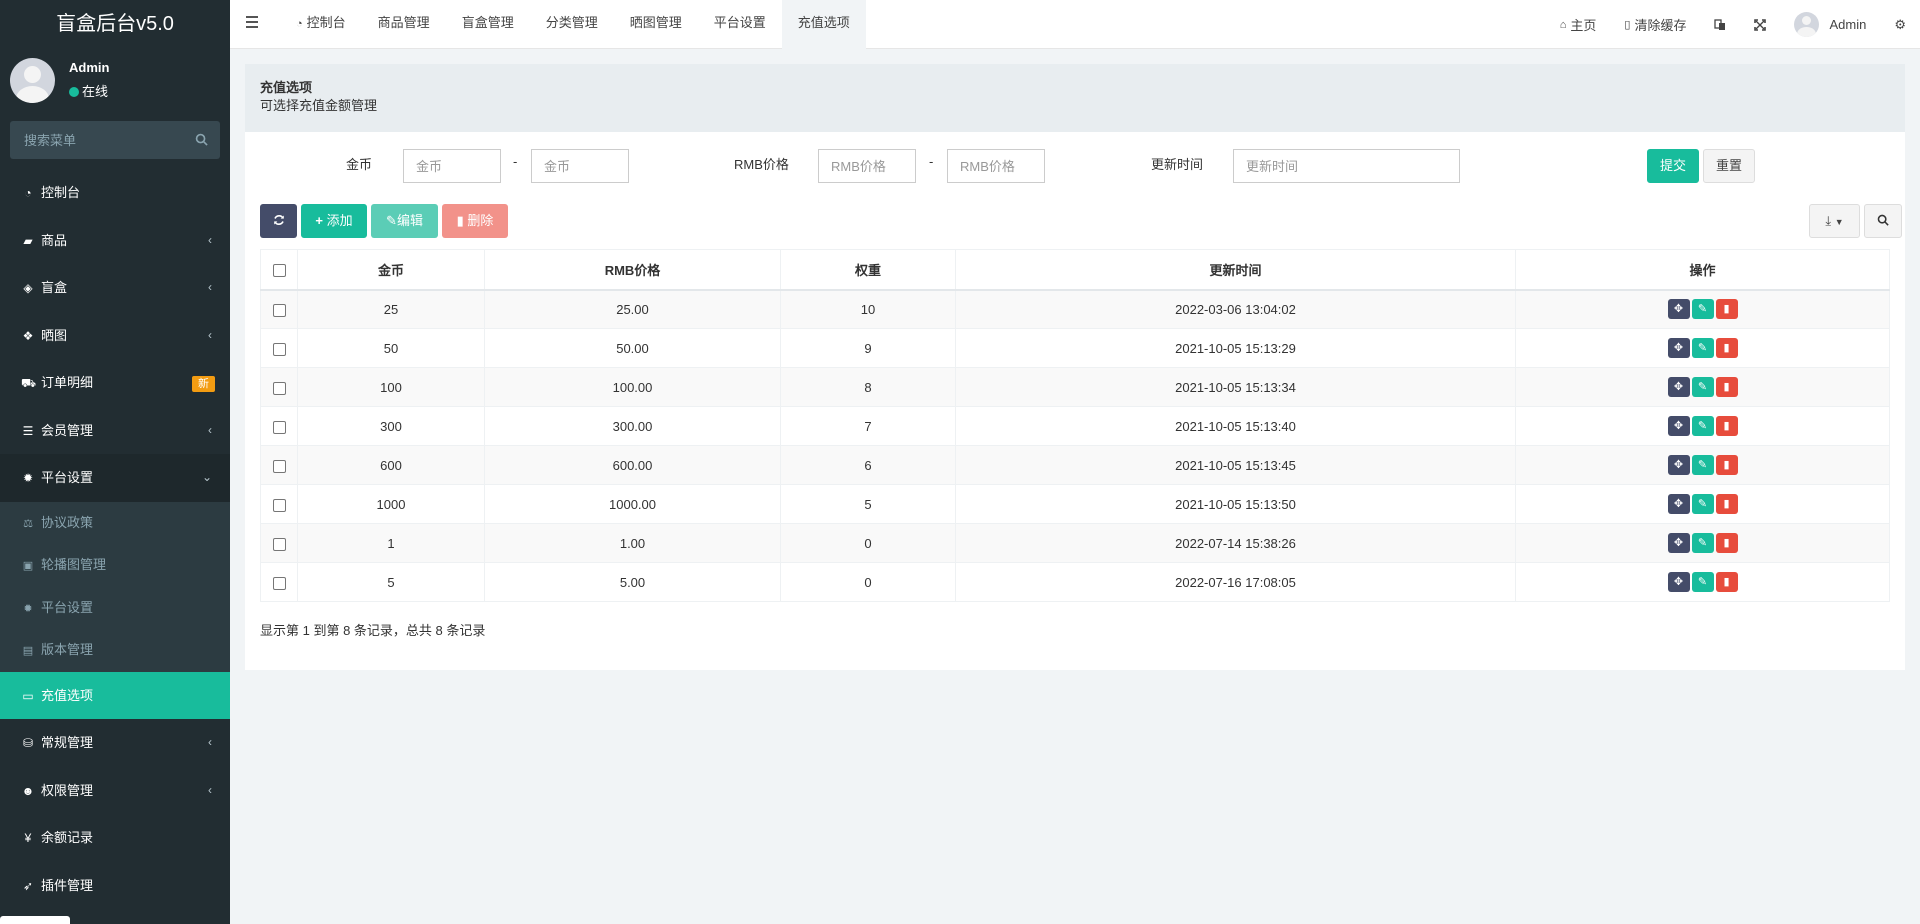  Describe the element at coordinates (391, 543) in the screenshot. I see `cell-coin: 1` at that location.